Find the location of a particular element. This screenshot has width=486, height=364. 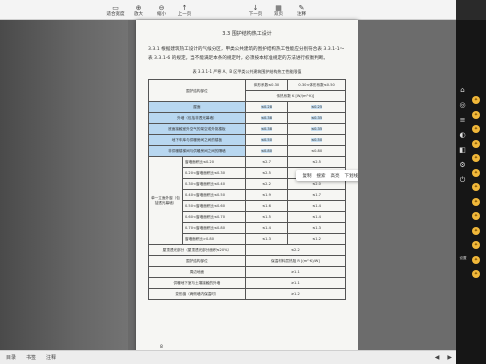

popup-highlight: 高亮 is located at coordinates (335, 176).